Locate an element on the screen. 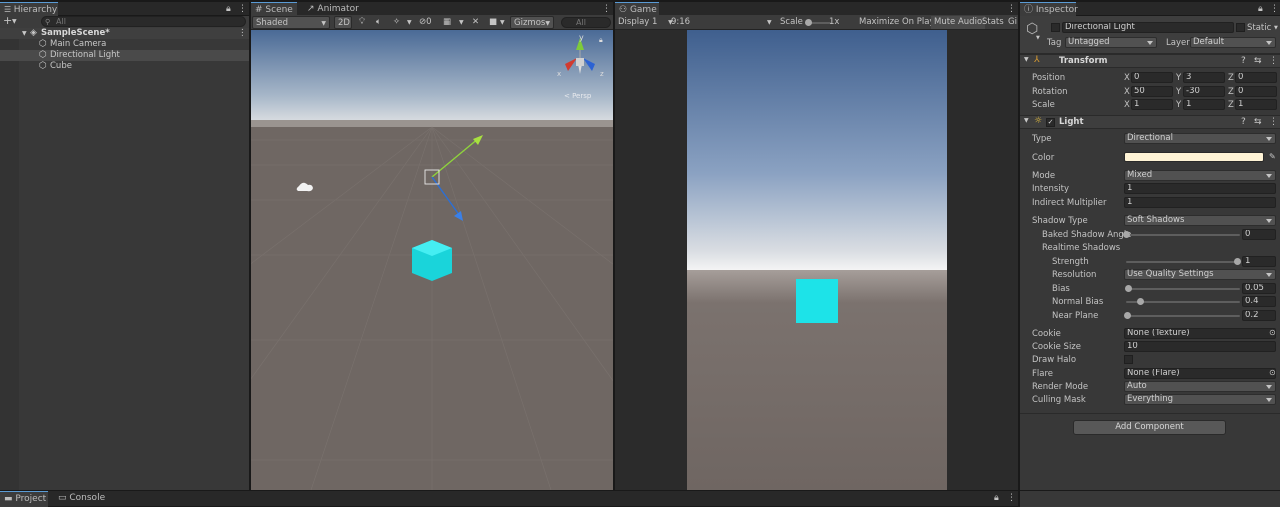 The image size is (1280, 507). 2d-toggle-button: 2D is located at coordinates (343, 22).